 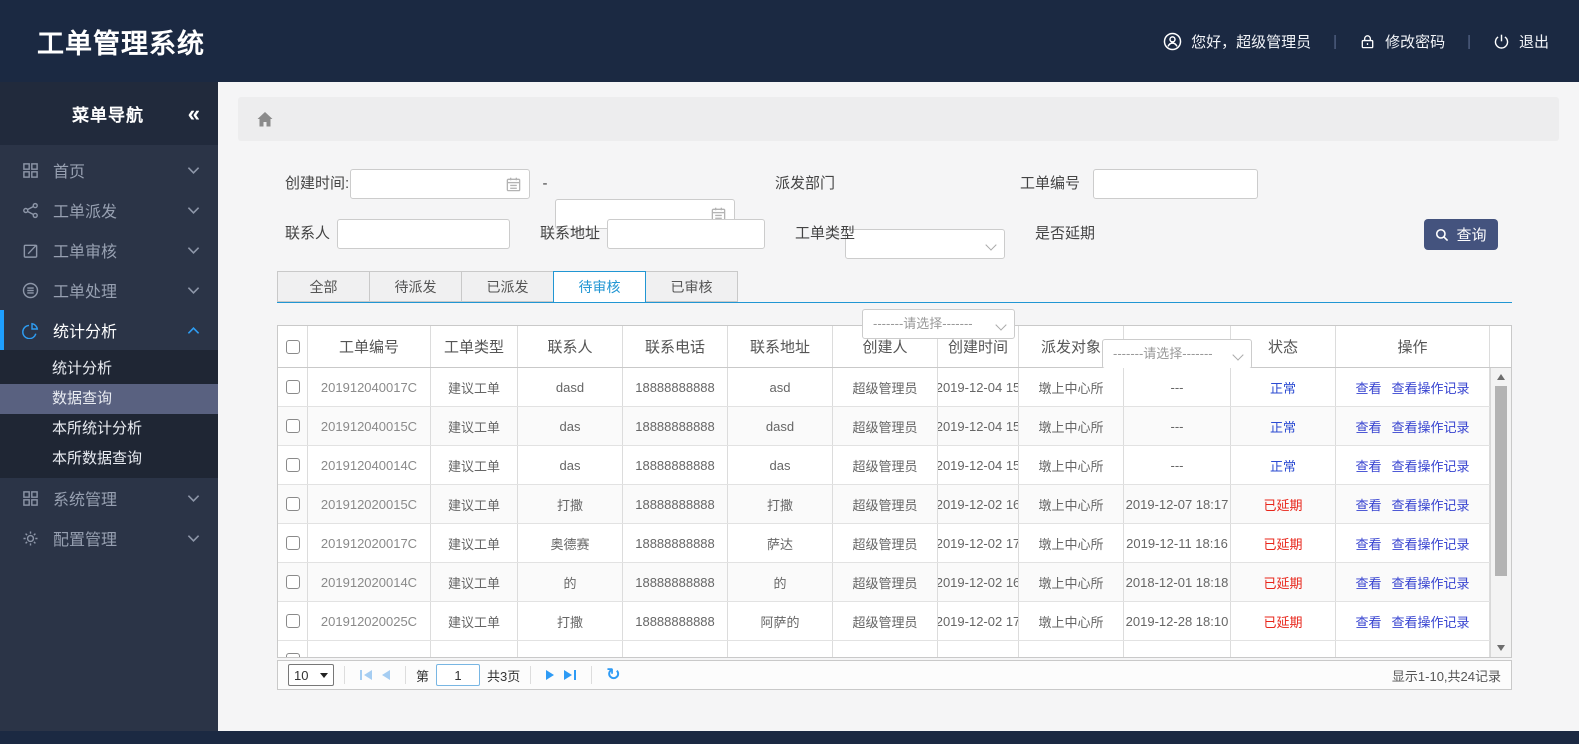 I want to click on cell-contact: dasd, so click(x=570, y=387).